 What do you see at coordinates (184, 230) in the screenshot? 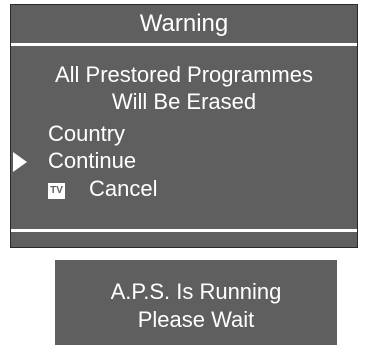
I see `footer-divider` at bounding box center [184, 230].